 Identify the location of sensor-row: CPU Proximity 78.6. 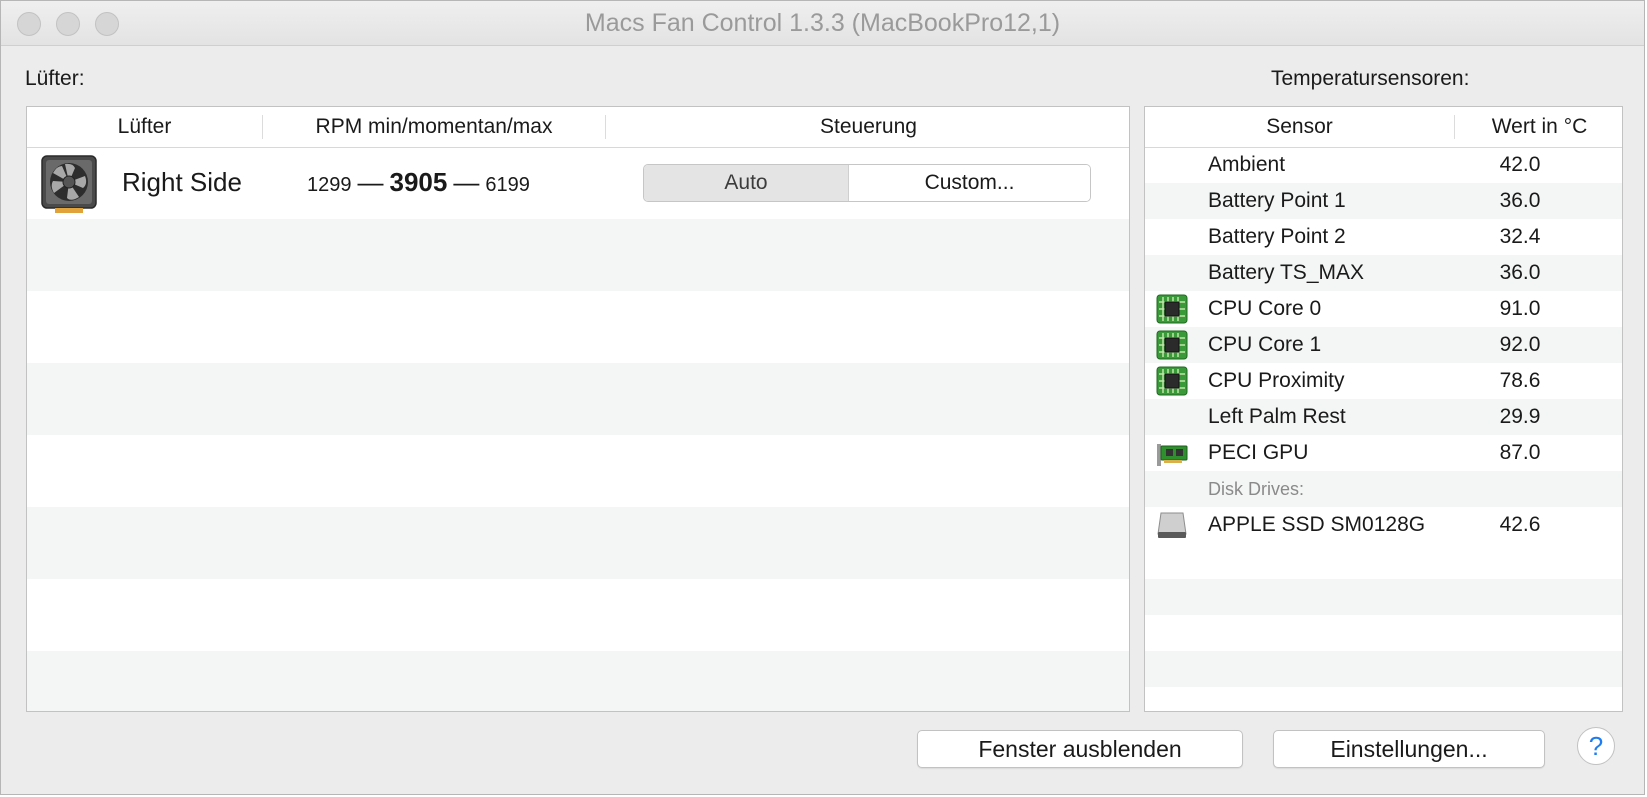
(1383, 381).